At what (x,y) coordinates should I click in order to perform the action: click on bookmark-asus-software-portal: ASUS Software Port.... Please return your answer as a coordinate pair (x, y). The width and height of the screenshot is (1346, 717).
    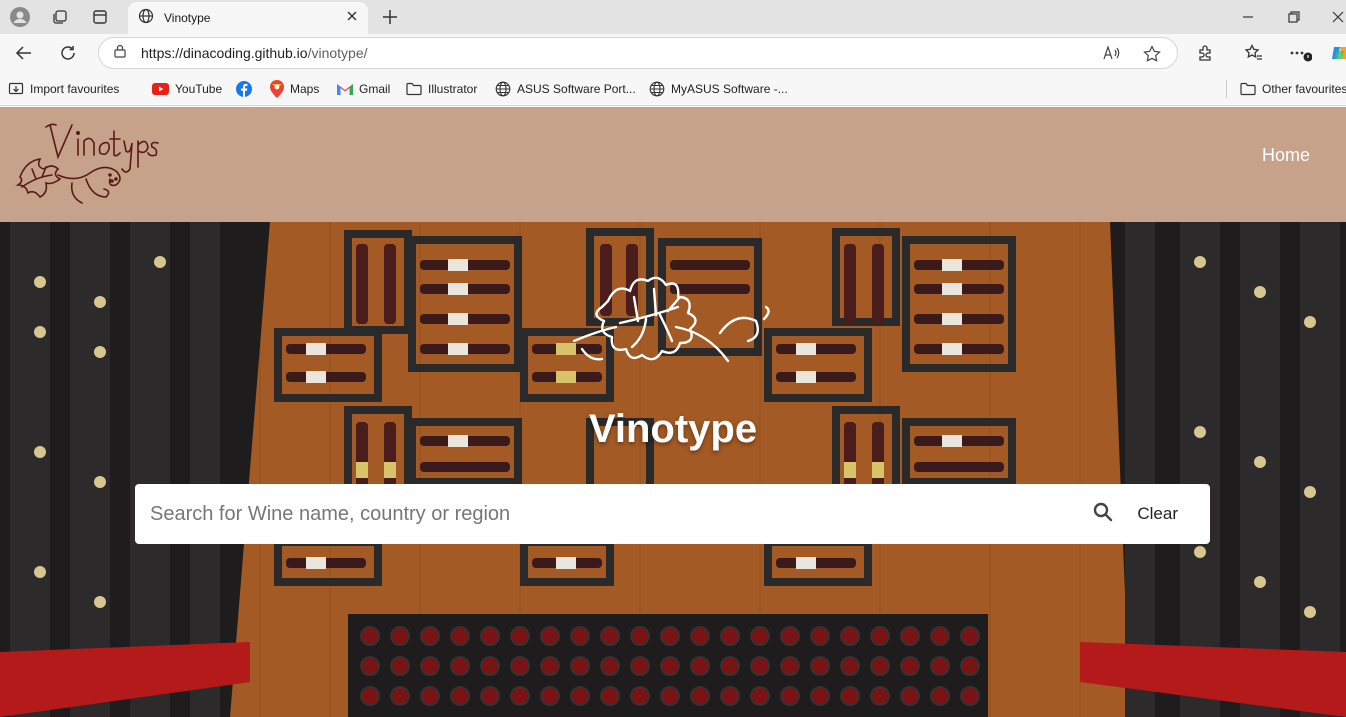
    Looking at the image, I should click on (565, 89).